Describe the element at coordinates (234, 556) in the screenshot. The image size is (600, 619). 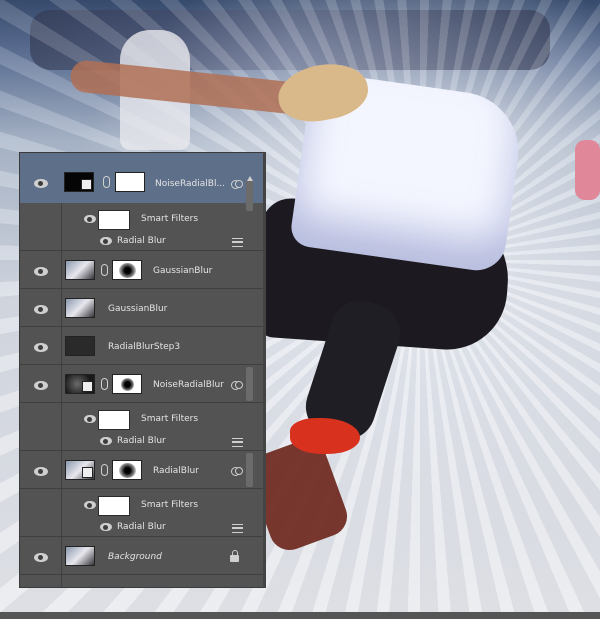
I see `lock-icon` at that location.